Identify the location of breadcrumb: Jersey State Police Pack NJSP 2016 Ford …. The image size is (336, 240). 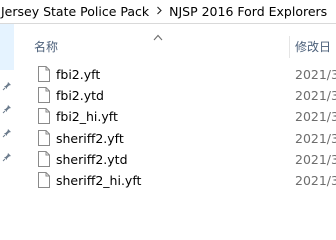
(168, 12).